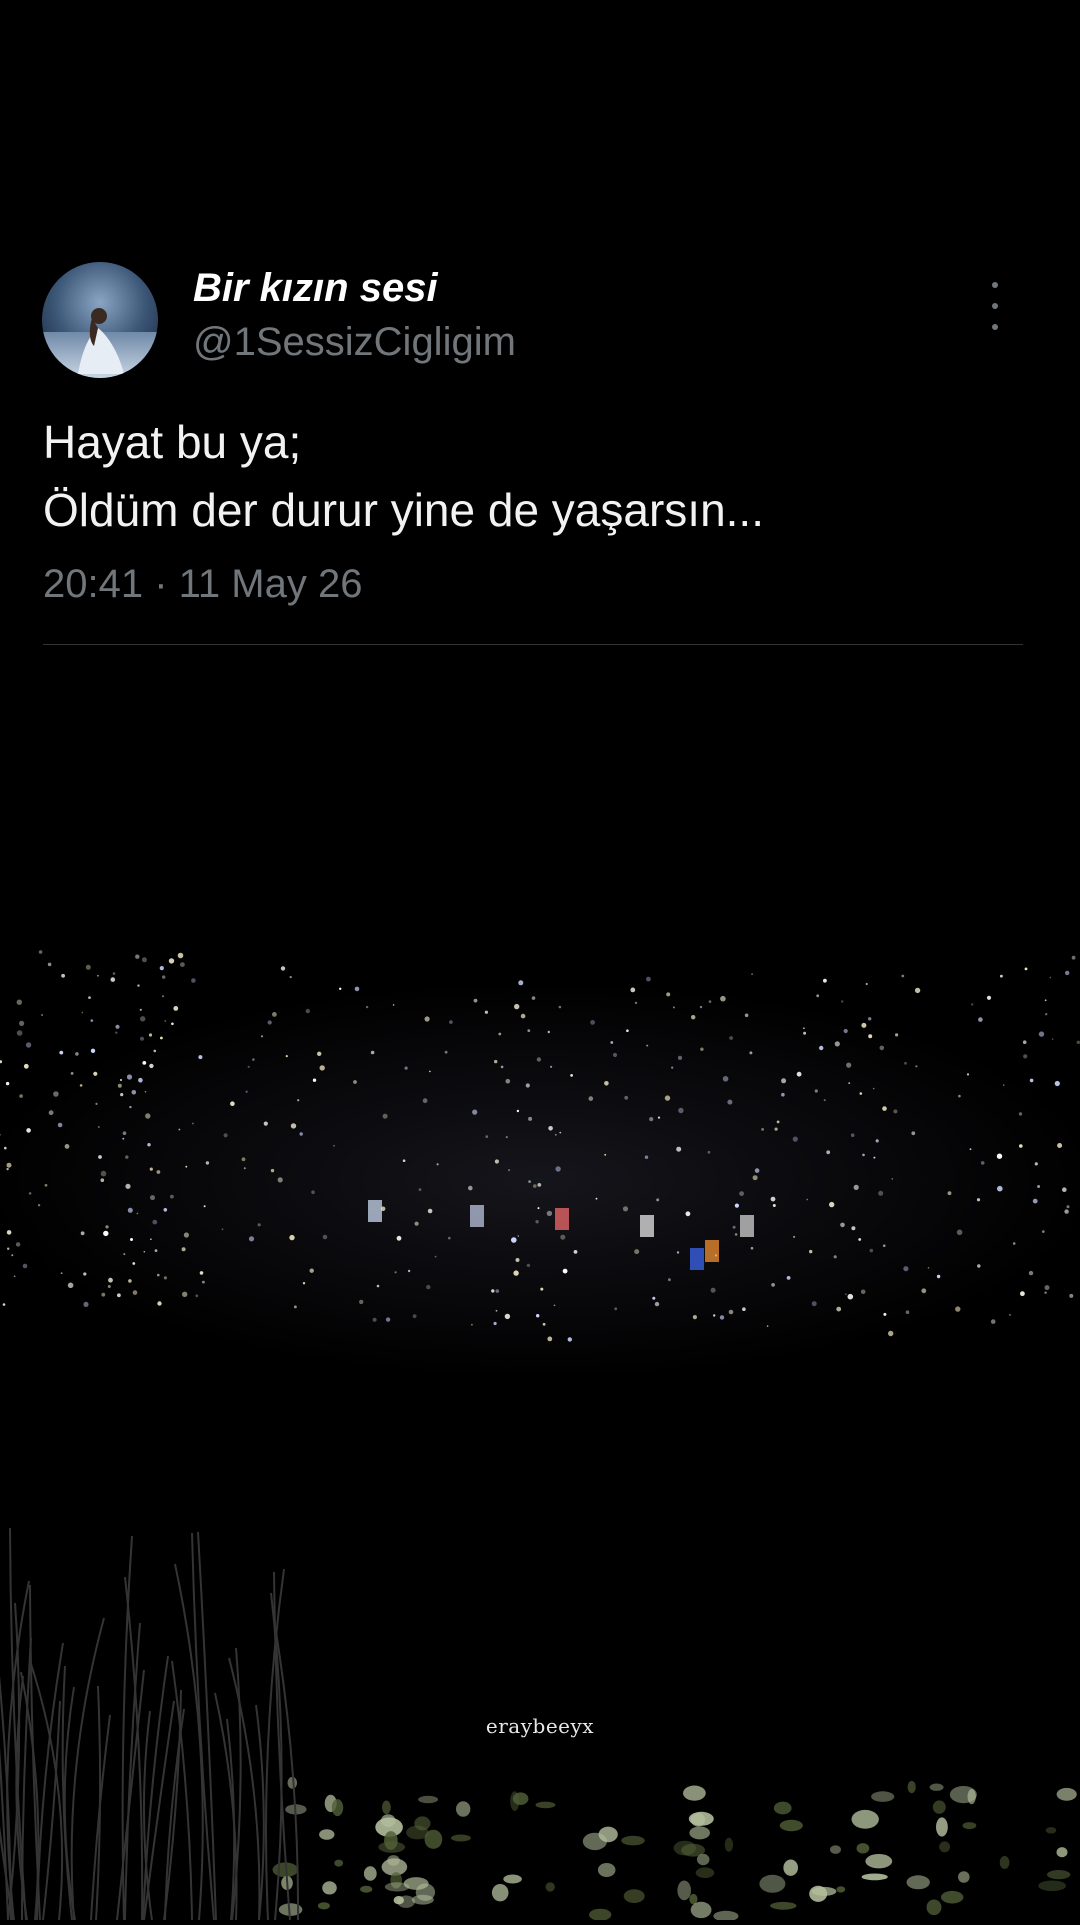 This screenshot has height=1925, width=1080. I want to click on avatar, so click(100, 320).